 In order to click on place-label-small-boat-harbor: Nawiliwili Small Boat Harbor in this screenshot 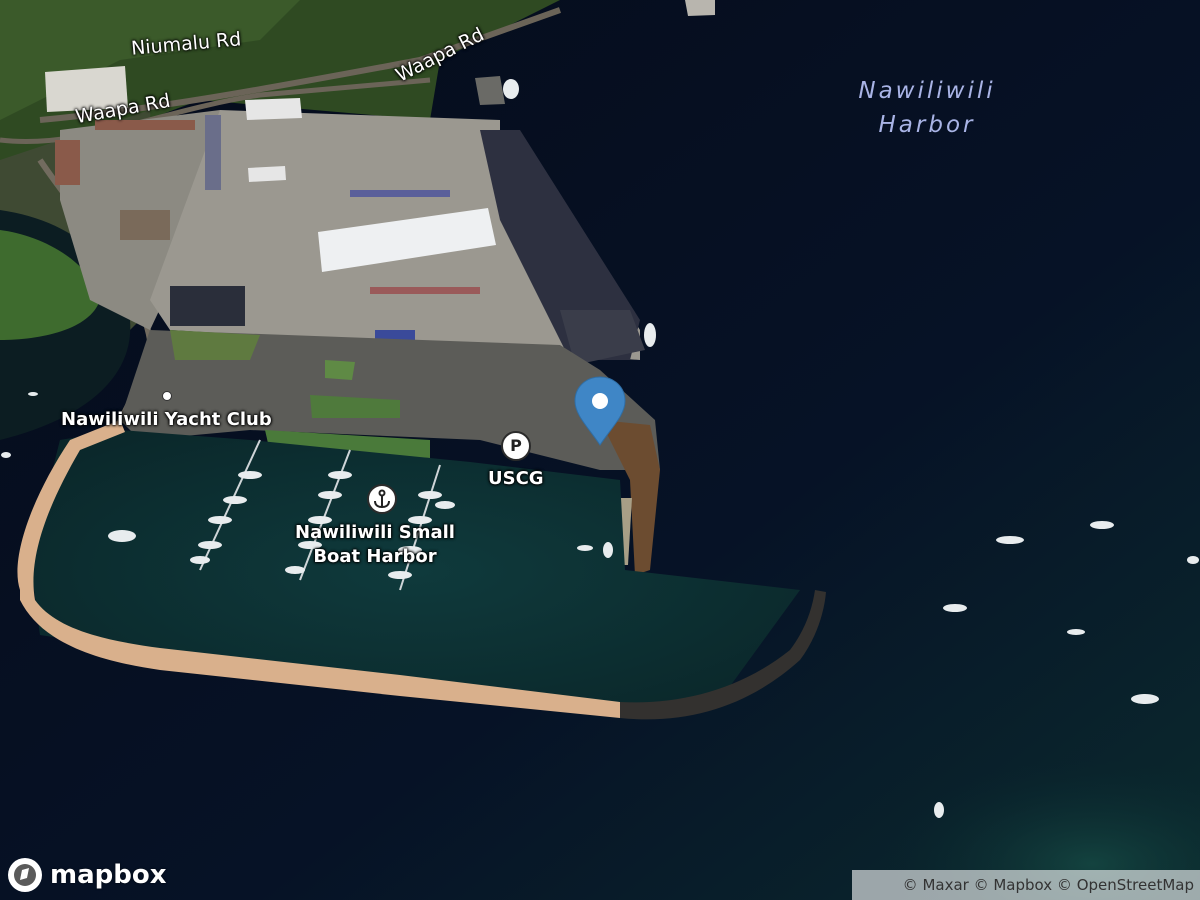, I will do `click(375, 545)`.